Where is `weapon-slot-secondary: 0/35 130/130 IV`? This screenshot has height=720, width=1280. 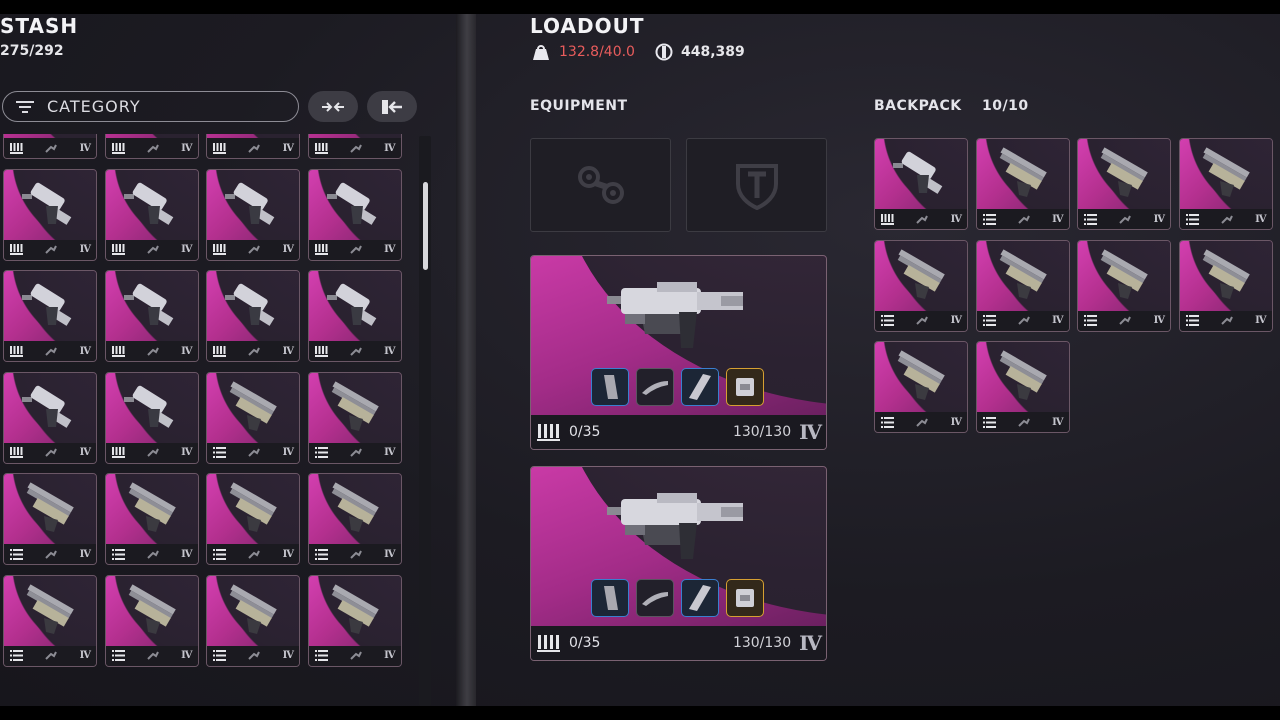 weapon-slot-secondary: 0/35 130/130 IV is located at coordinates (678, 563).